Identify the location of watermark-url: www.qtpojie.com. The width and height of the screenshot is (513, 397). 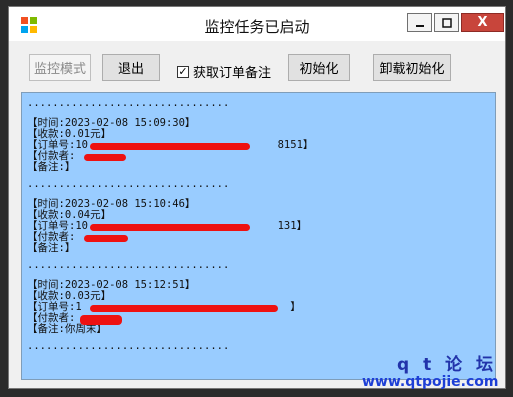
(430, 382).